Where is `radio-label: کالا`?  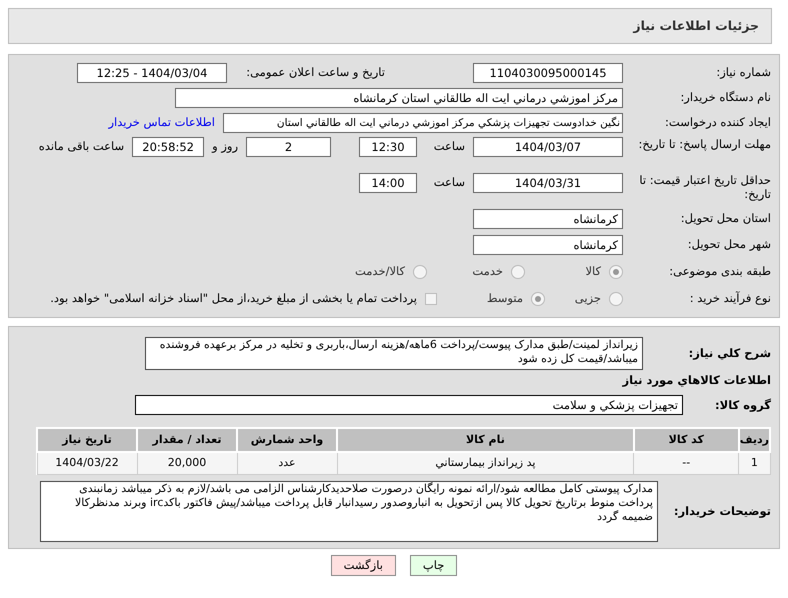
radio-label: کالا is located at coordinates (593, 271).